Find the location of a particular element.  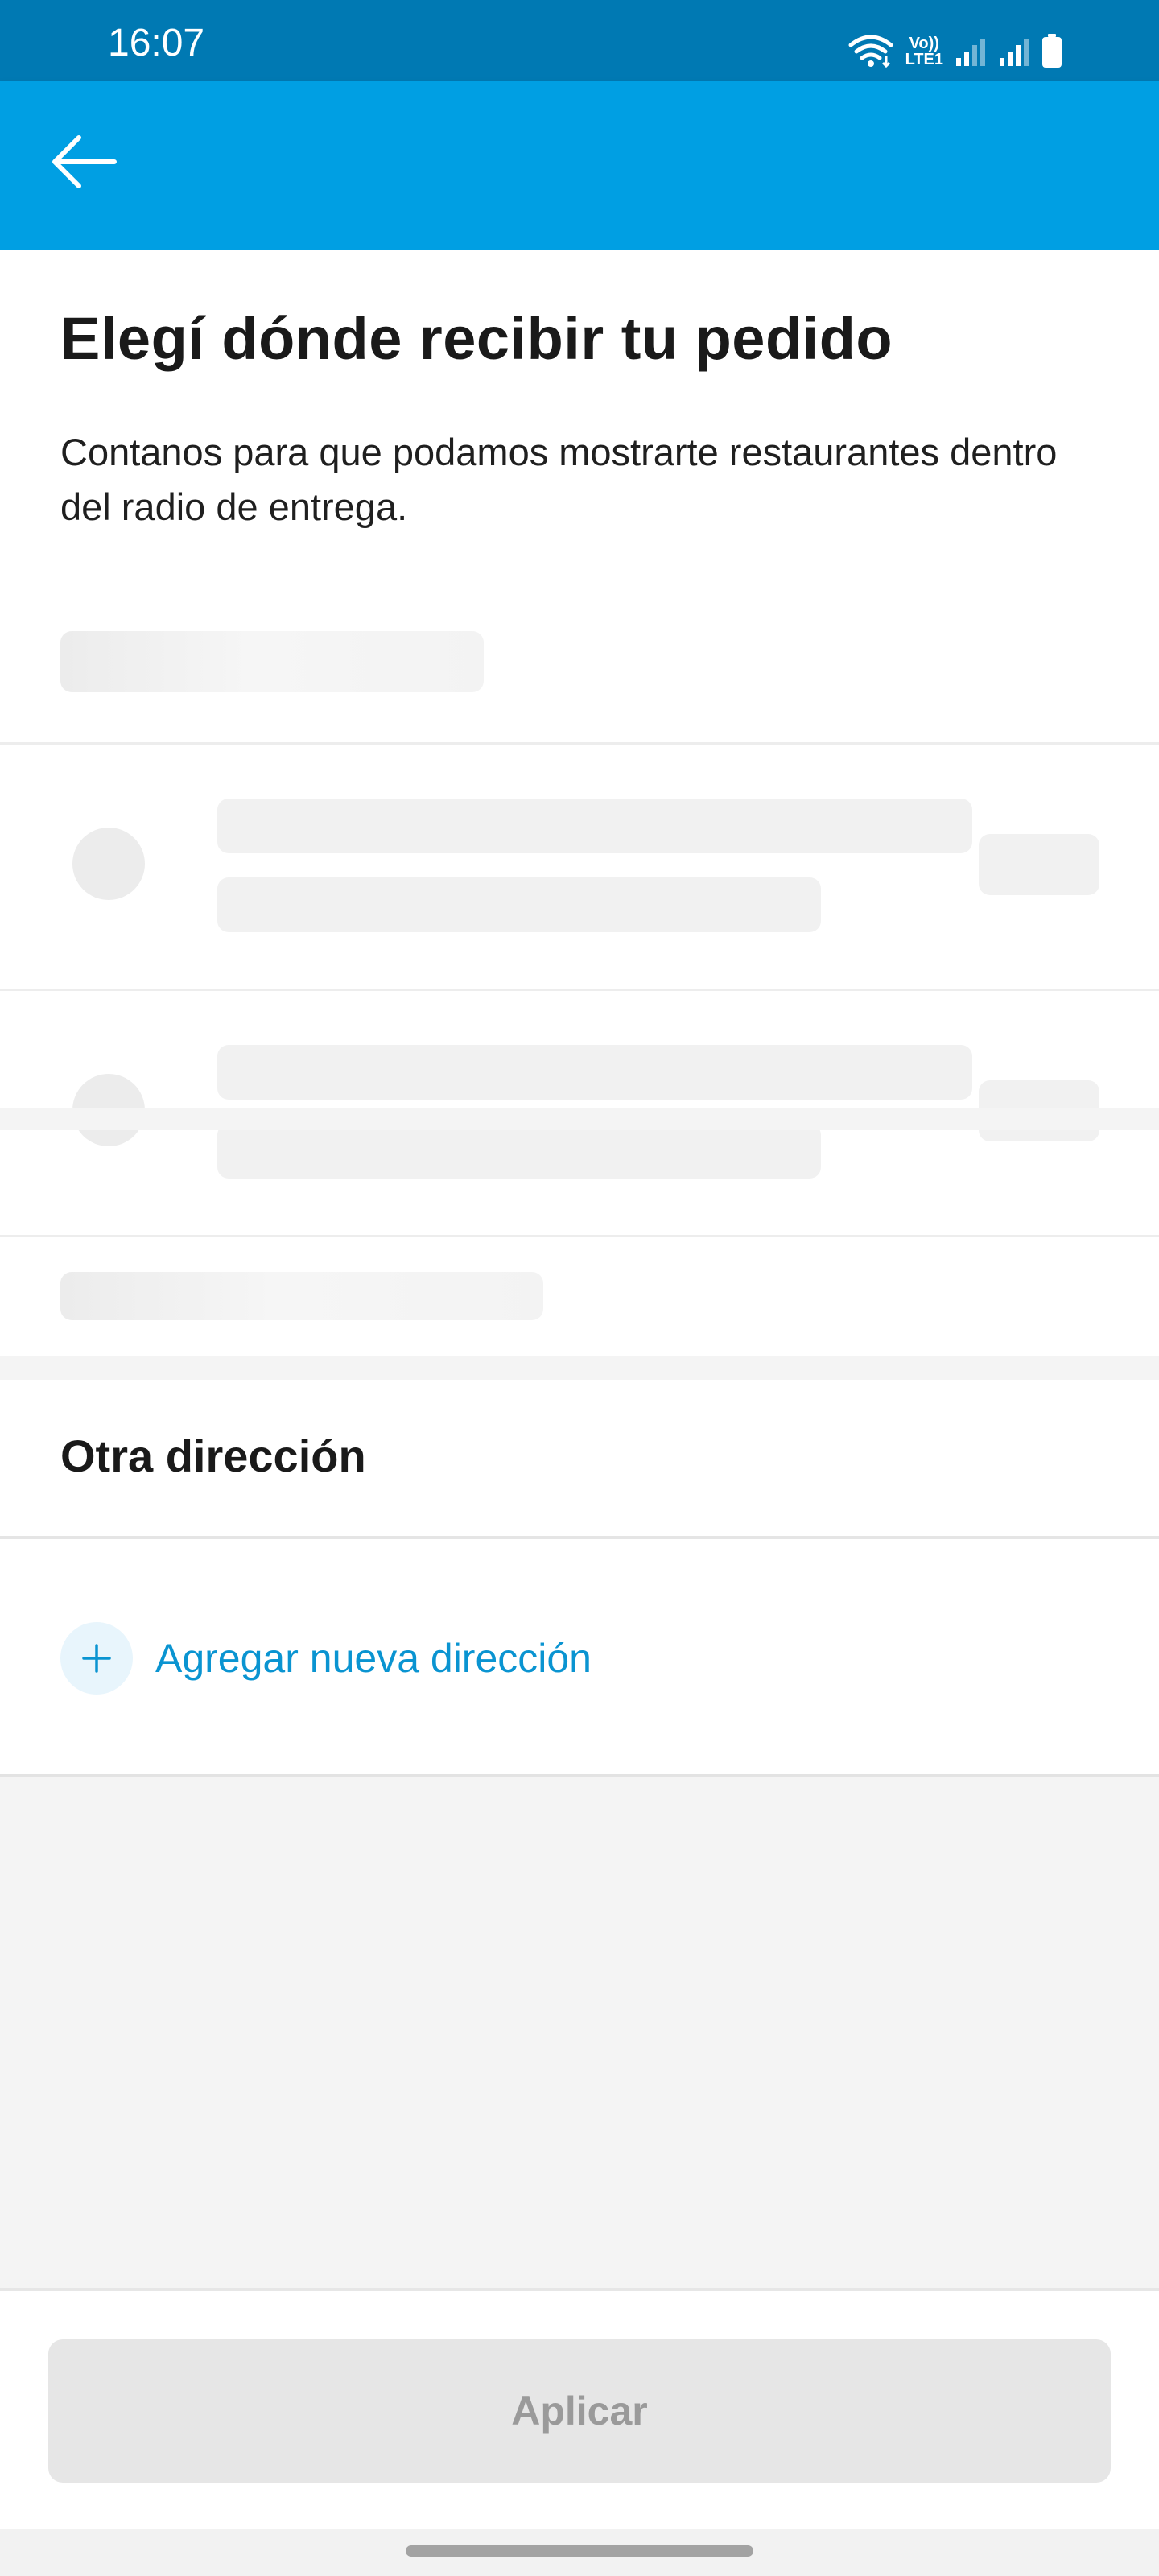

footer: Aplicar is located at coordinates (579, 2408).